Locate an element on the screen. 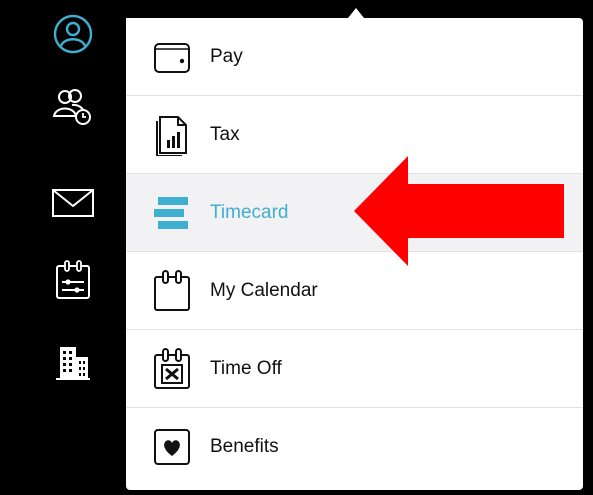 The height and width of the screenshot is (495, 593). people-clock-icon is located at coordinates (73, 107).